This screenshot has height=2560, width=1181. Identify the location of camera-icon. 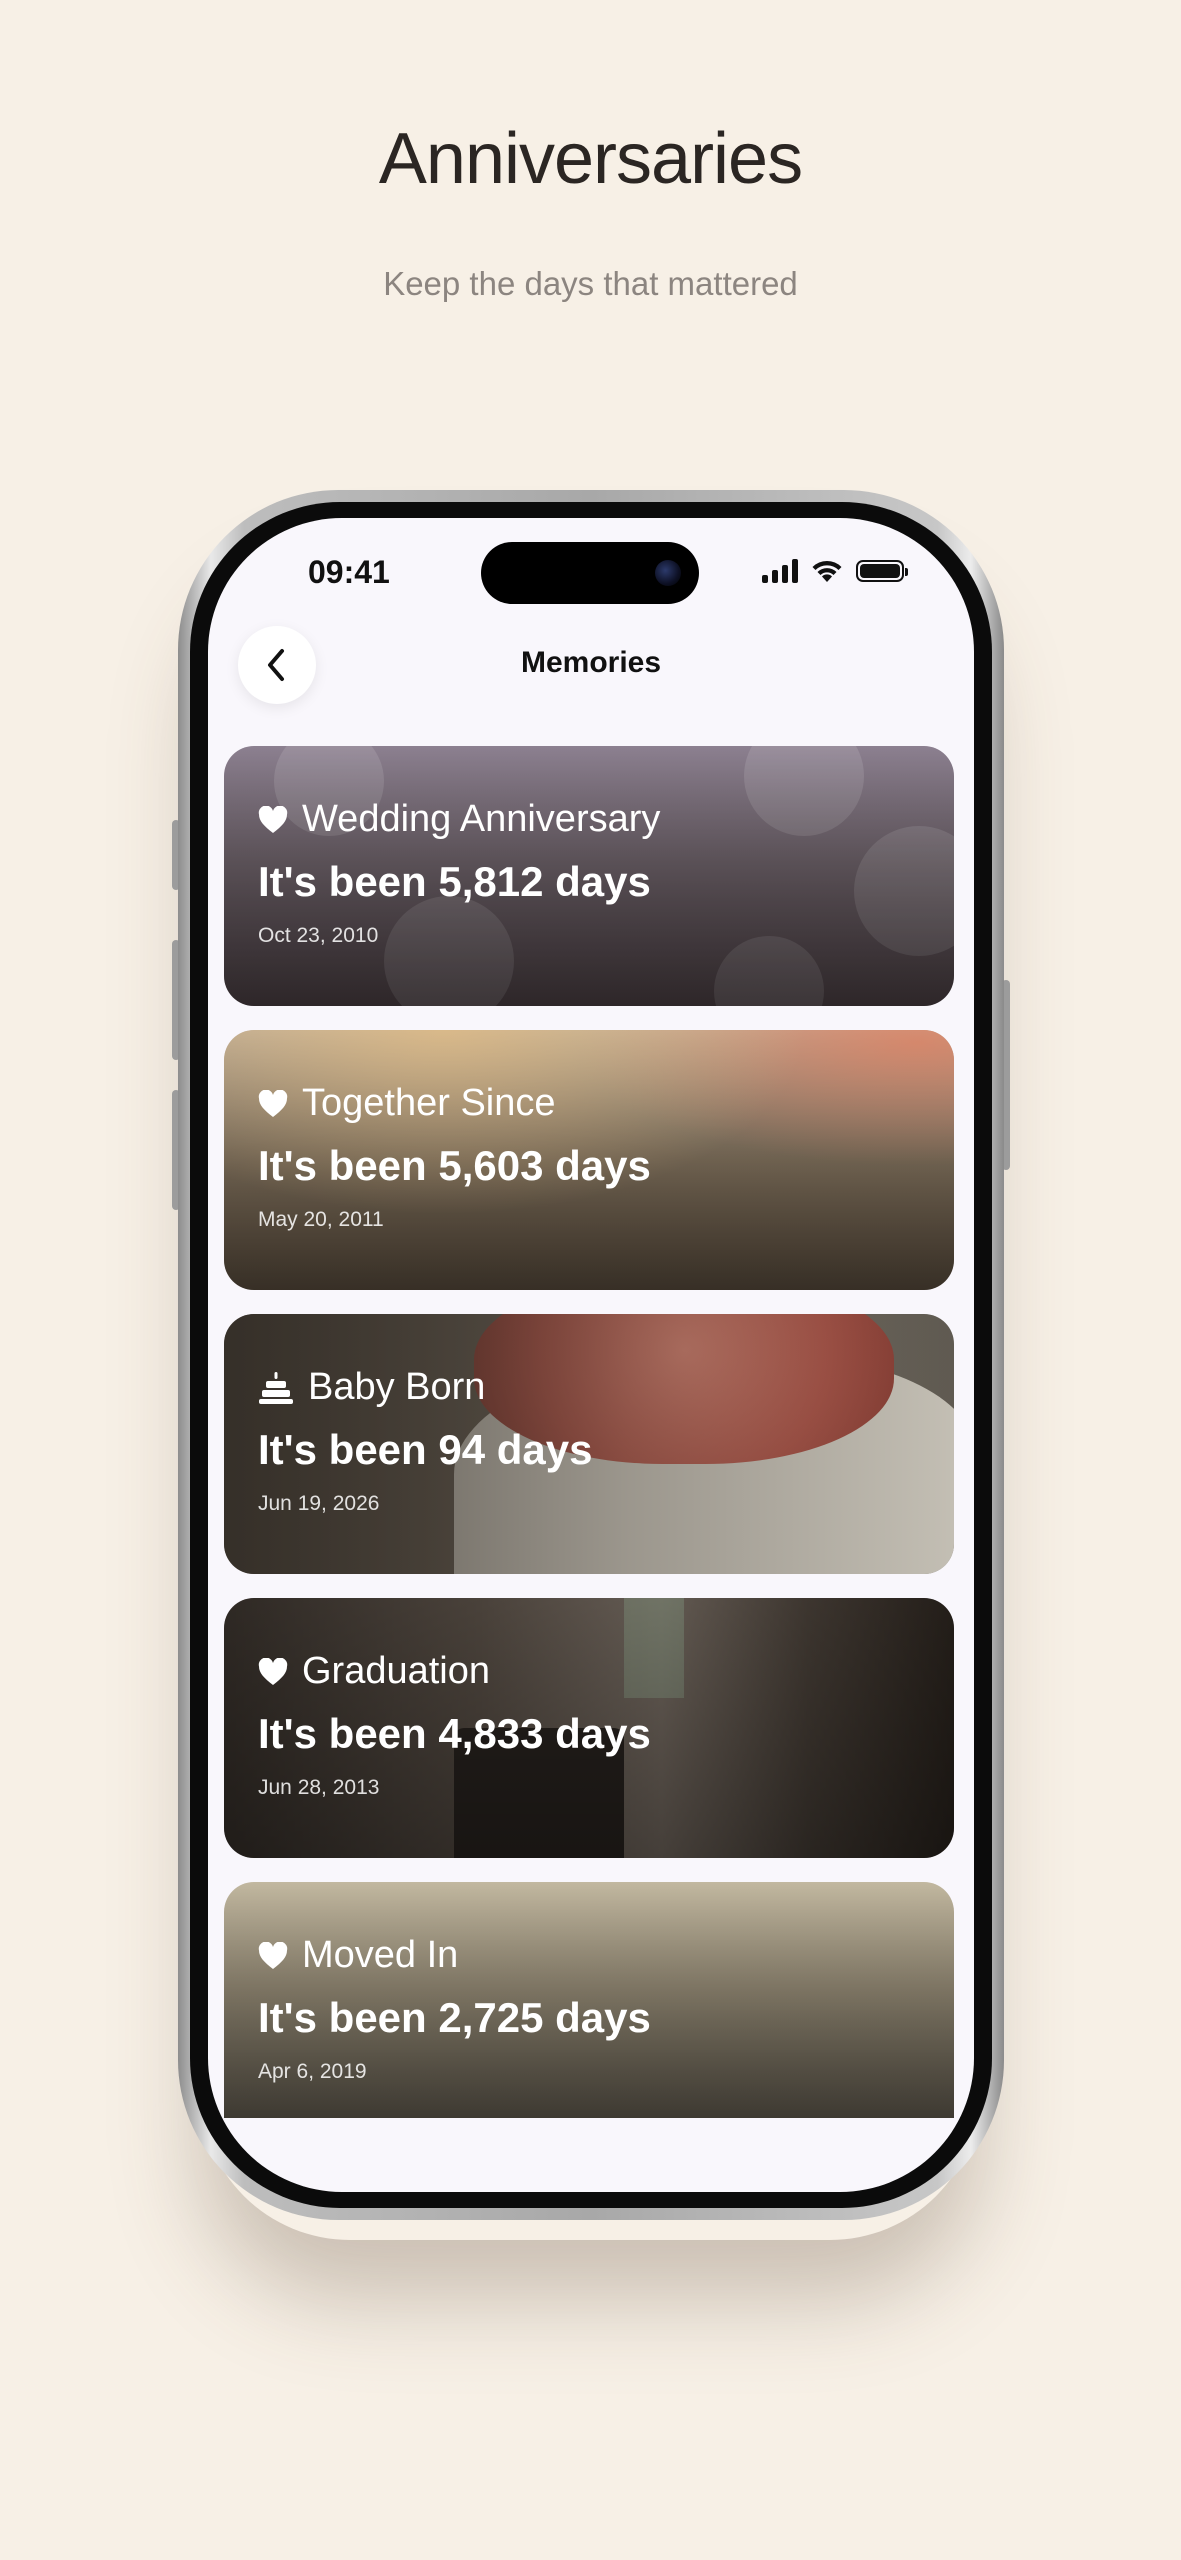
(668, 573).